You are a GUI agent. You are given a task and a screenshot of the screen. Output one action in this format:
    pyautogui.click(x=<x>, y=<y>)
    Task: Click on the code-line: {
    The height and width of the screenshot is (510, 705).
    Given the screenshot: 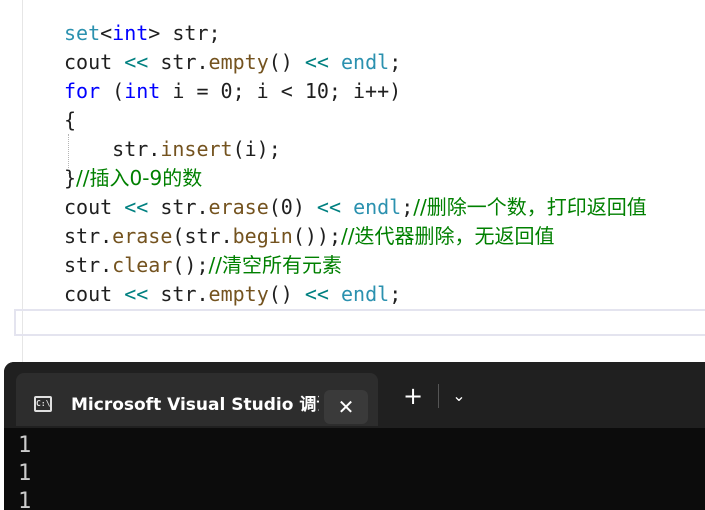 What is the action you would take?
    pyautogui.click(x=70, y=120)
    